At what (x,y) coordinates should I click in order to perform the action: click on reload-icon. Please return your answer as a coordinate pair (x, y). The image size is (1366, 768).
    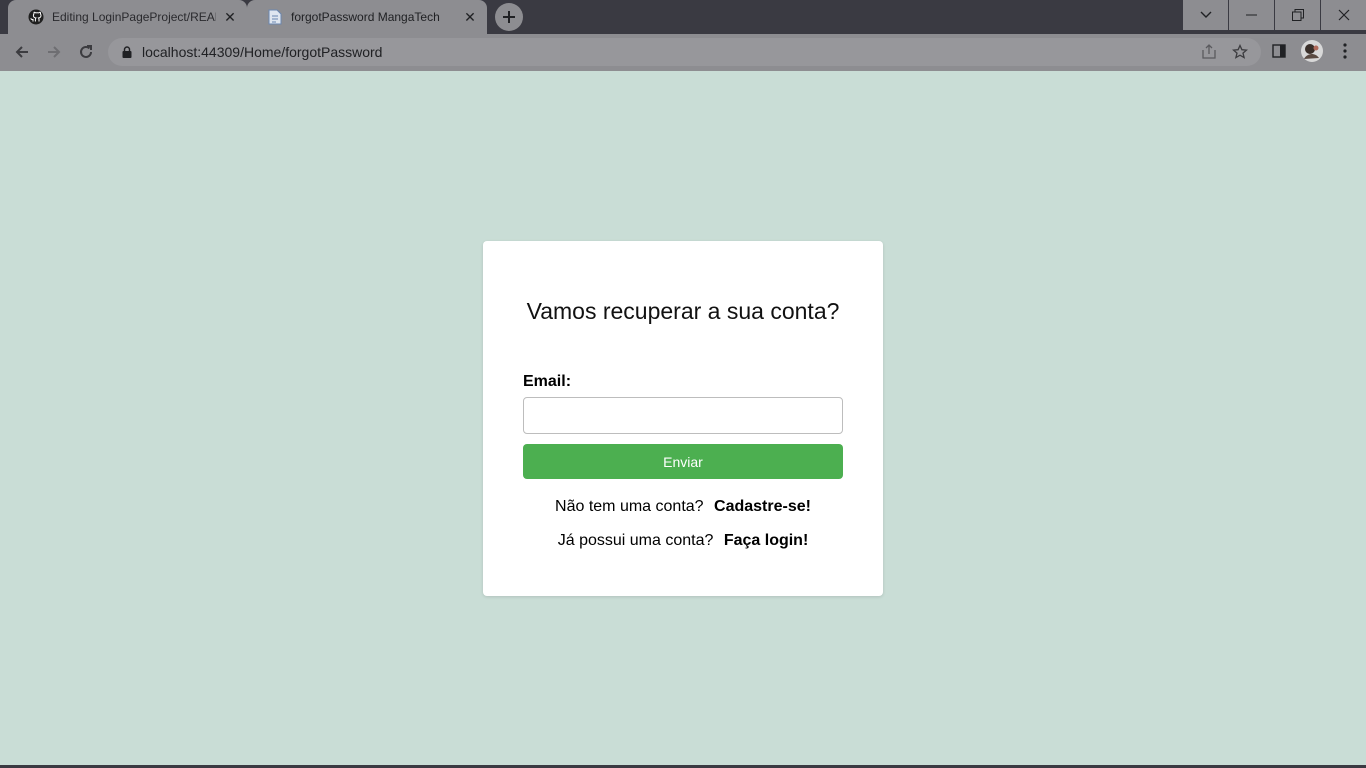
    Looking at the image, I should click on (86, 51).